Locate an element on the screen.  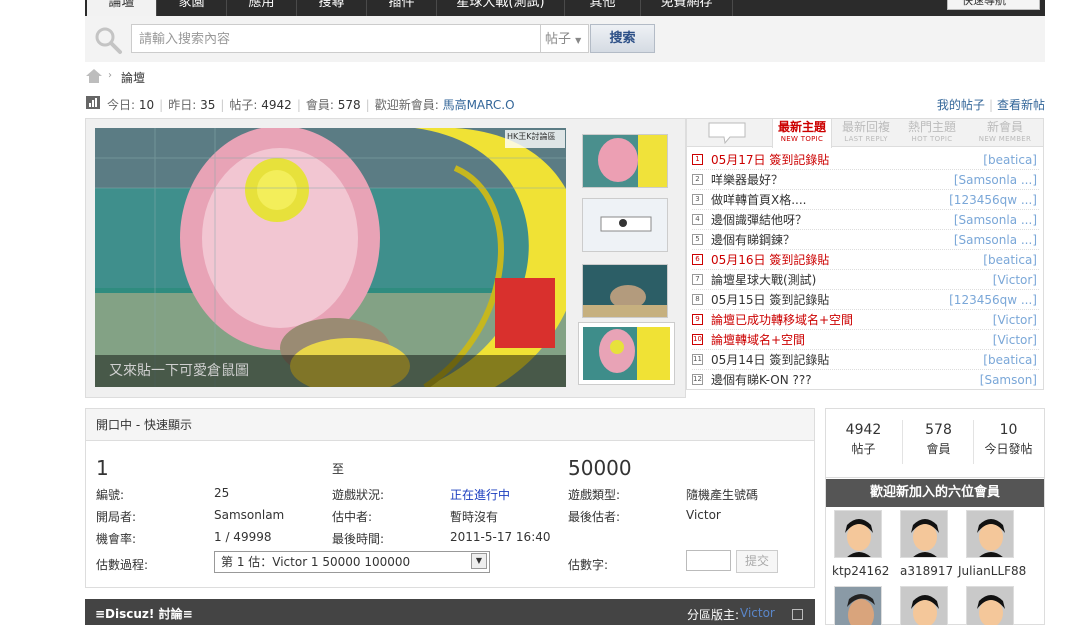
top-nav: 論壇 家園 應用 搜尋 插件 星球大戰(測試) 其他 免費網存 快速導航 is located at coordinates (565, 8).